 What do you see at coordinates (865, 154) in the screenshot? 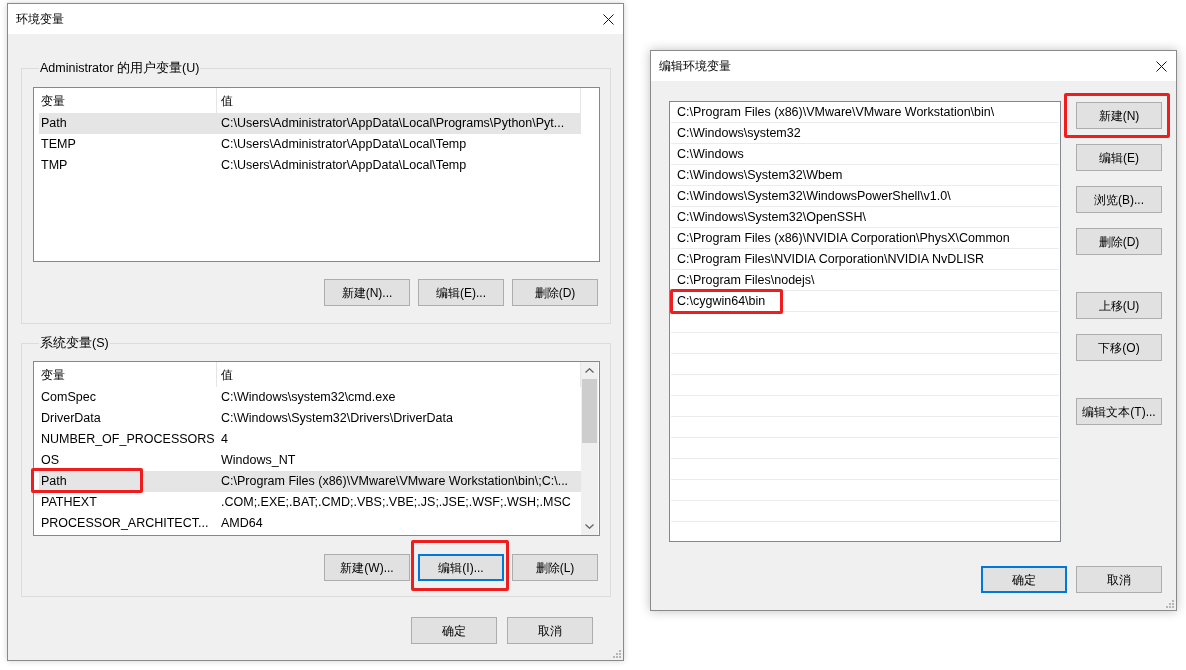
I see `list-item: C:\Windows` at bounding box center [865, 154].